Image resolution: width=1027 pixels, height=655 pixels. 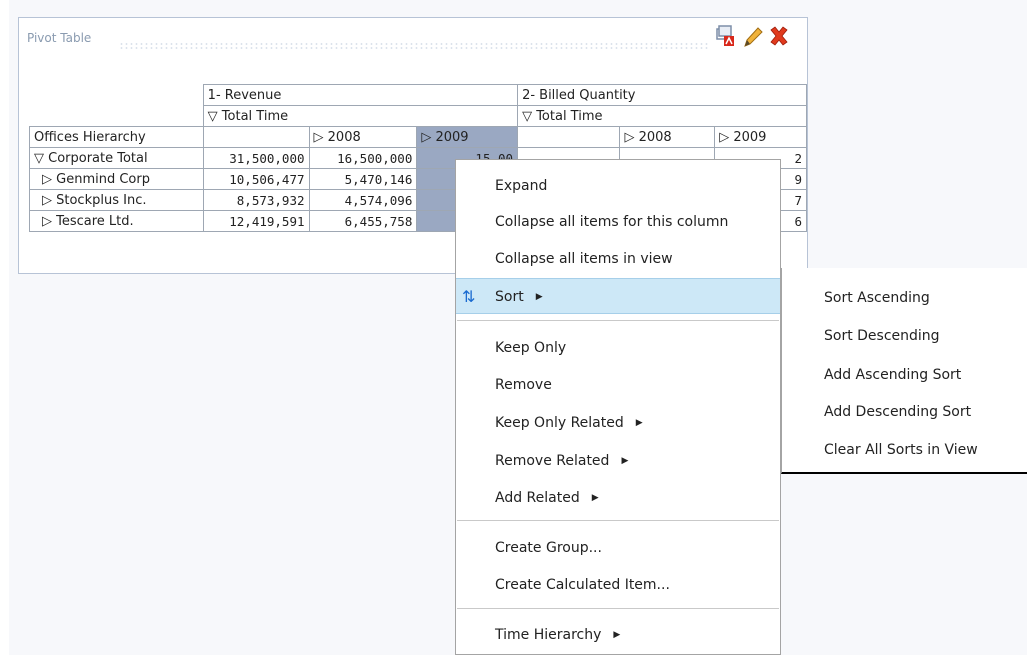 I want to click on row-header-offices-hierarchy: Offices Hierarchy, so click(x=116, y=137).